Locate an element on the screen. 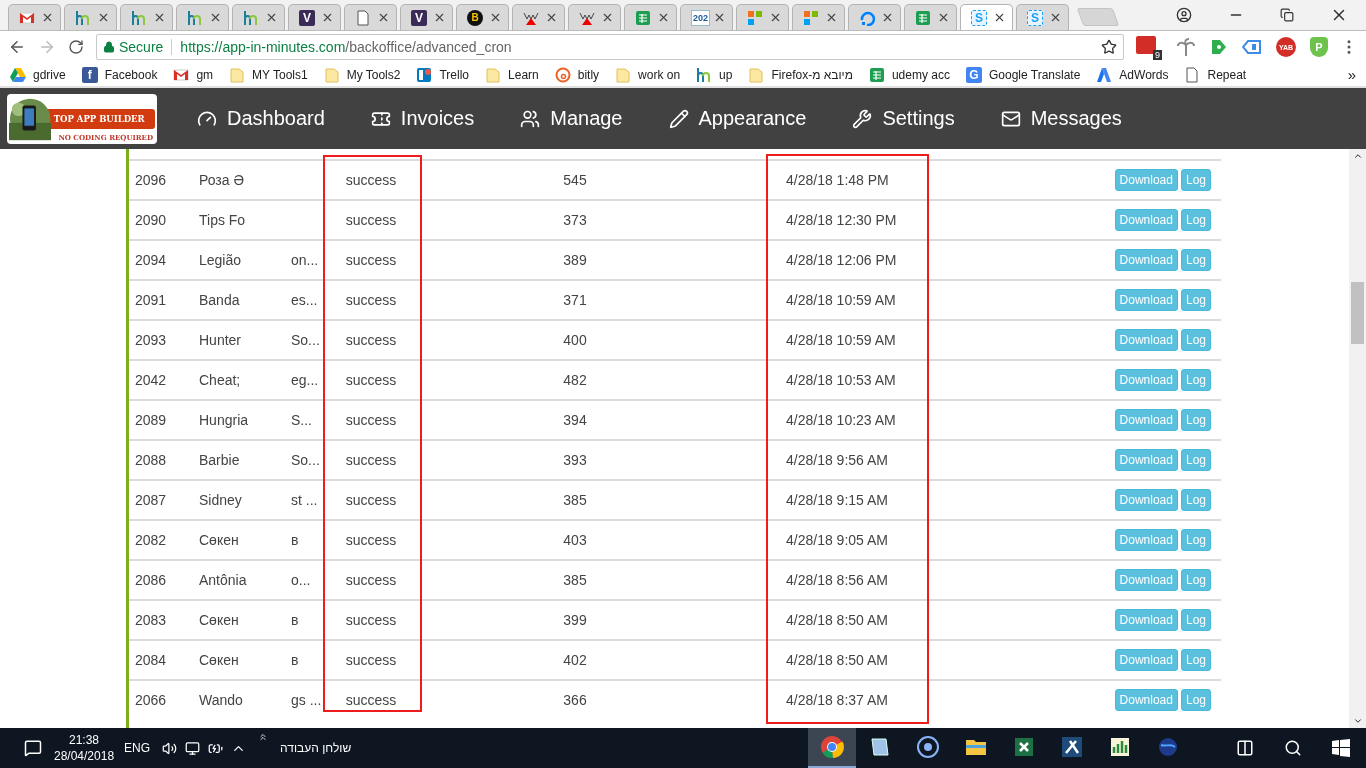 The image size is (1366, 768). scrollbar is located at coordinates (1357, 438).